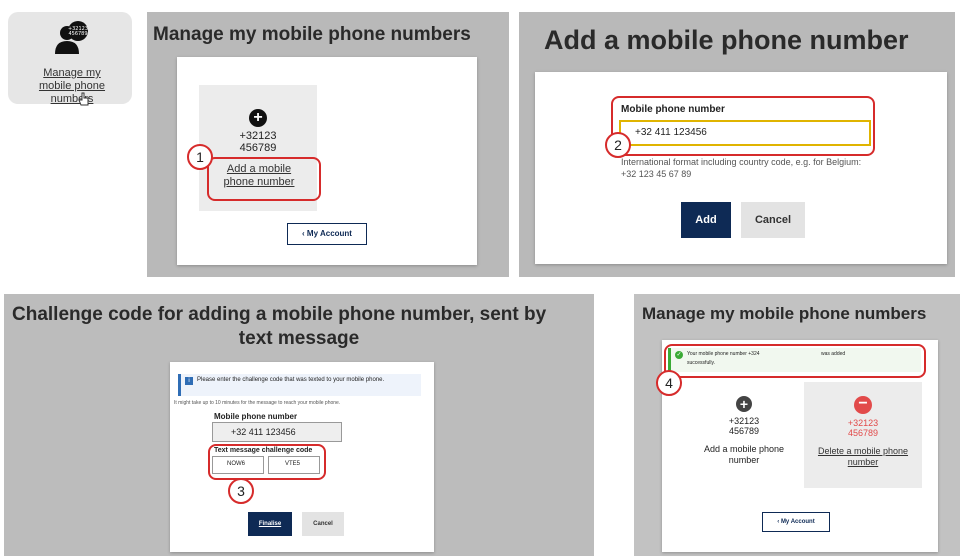  What do you see at coordinates (618, 145) in the screenshot?
I see `step-2-marker: 2` at bounding box center [618, 145].